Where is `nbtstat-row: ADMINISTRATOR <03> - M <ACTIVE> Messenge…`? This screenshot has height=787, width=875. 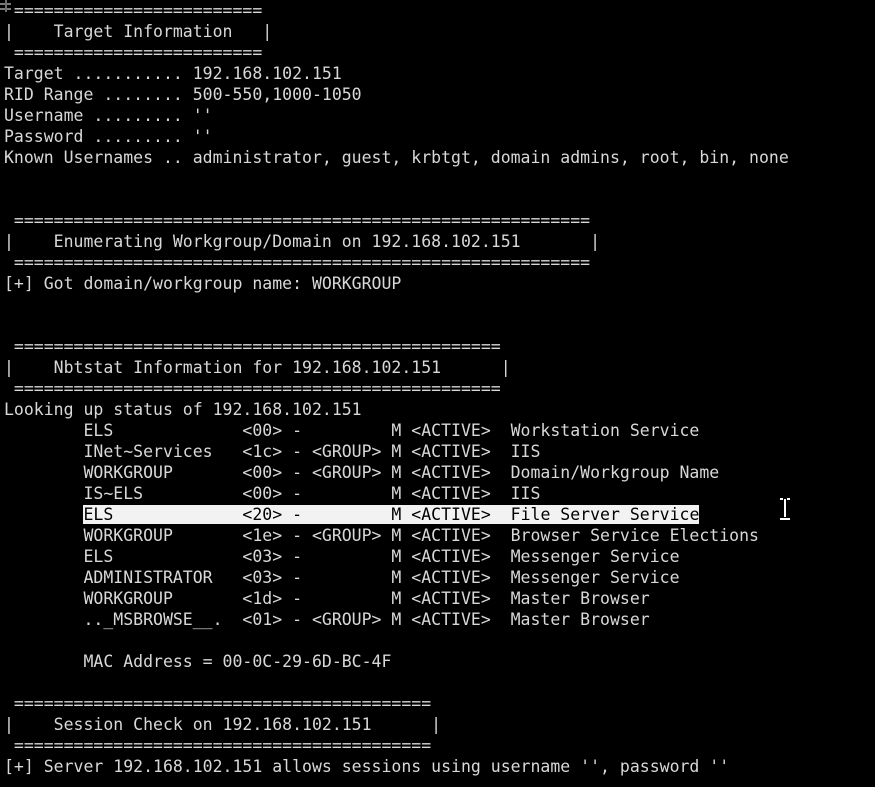
nbtstat-row: ADMINISTRATOR <03> - M <ACTIVE> Messenge… is located at coordinates (342, 577).